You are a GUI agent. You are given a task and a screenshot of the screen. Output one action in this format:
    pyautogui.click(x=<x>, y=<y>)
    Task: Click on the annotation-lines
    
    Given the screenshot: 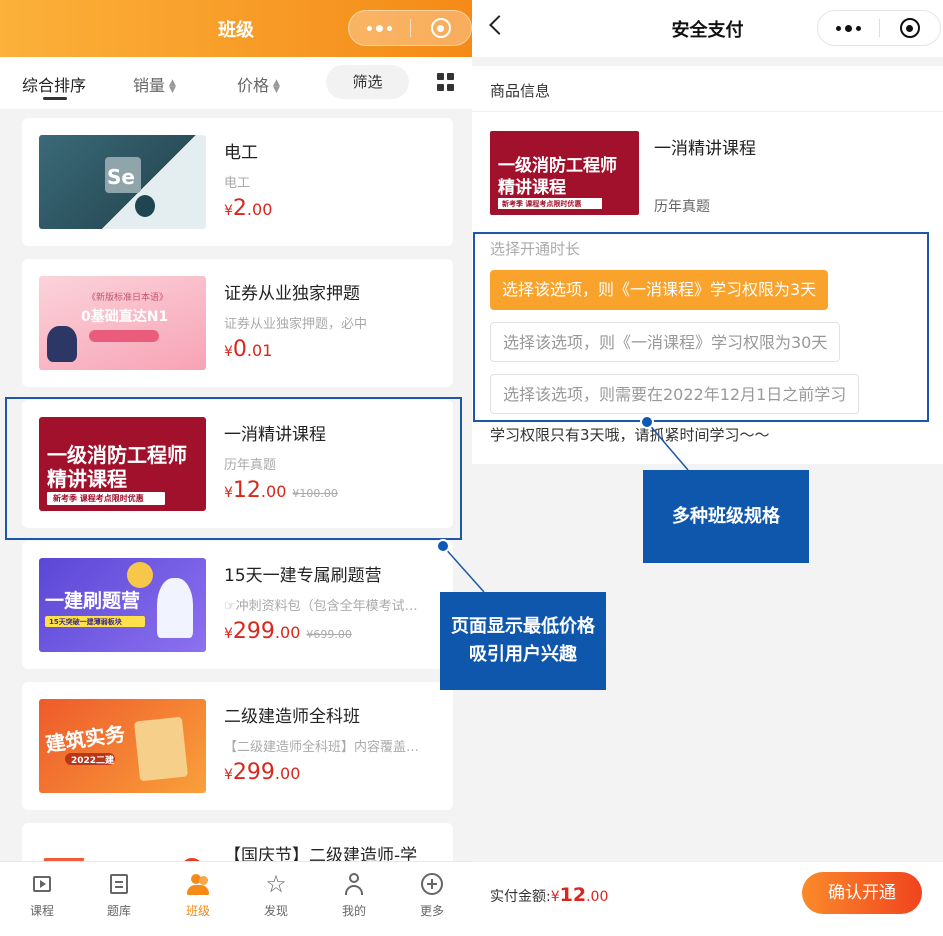 What is the action you would take?
    pyautogui.click(x=565, y=507)
    